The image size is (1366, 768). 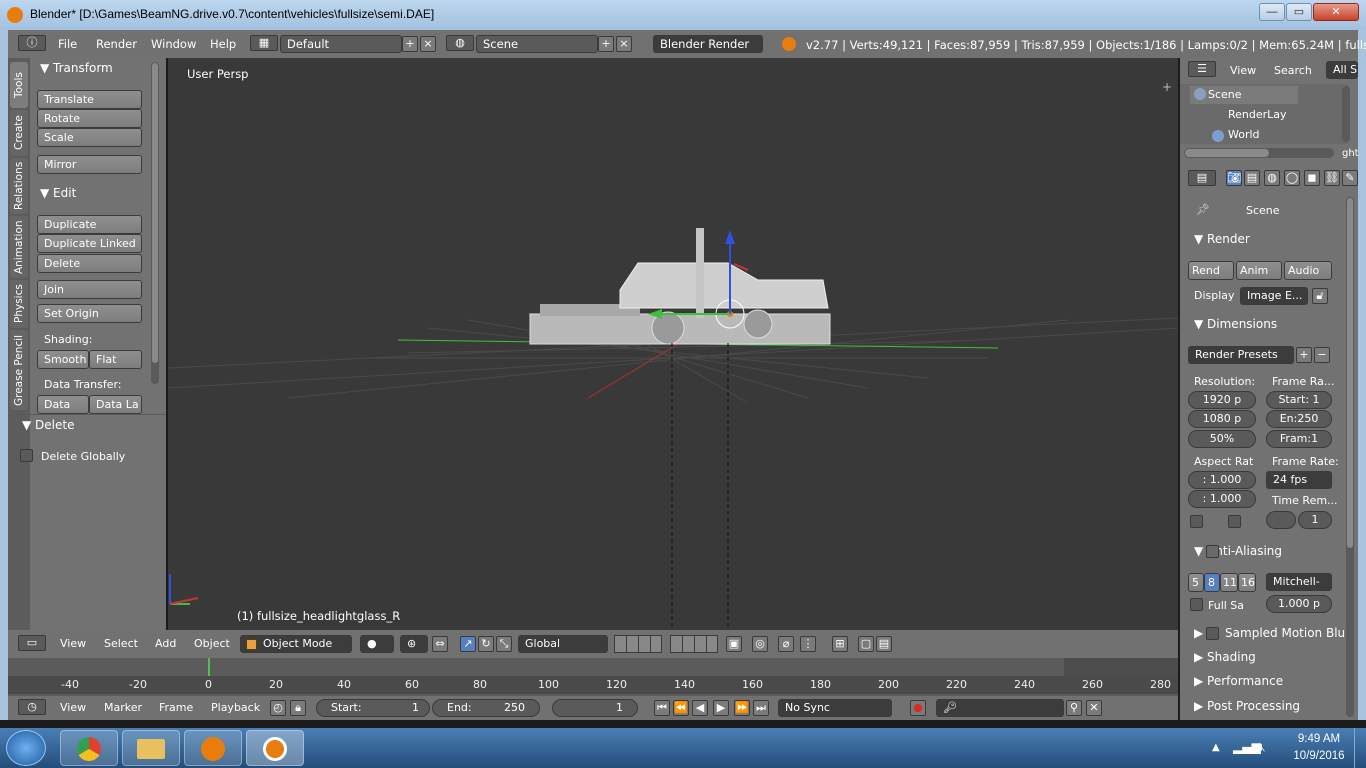 What do you see at coordinates (1315, 520) in the screenshot?
I see `time-remap-new-field: 1` at bounding box center [1315, 520].